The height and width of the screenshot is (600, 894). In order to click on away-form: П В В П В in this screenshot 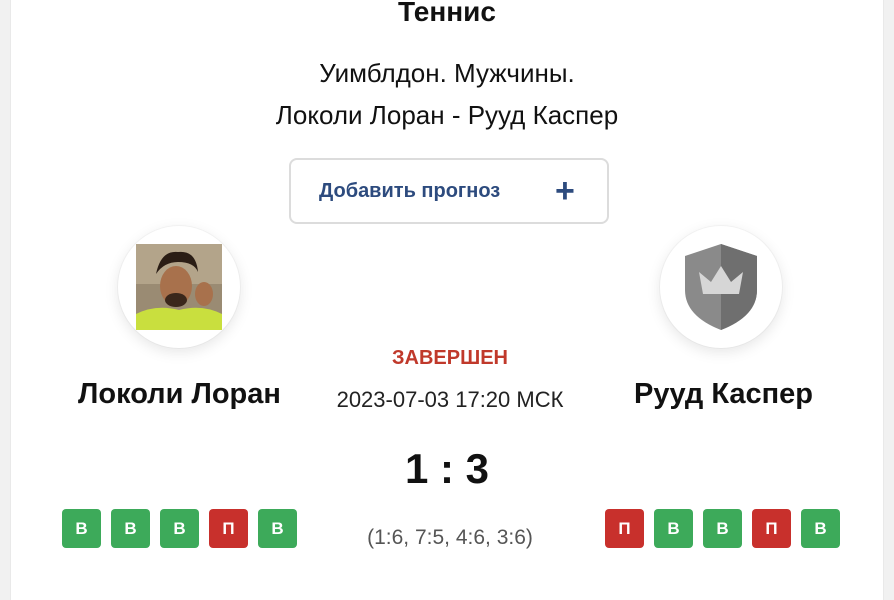, I will do `click(722, 528)`.